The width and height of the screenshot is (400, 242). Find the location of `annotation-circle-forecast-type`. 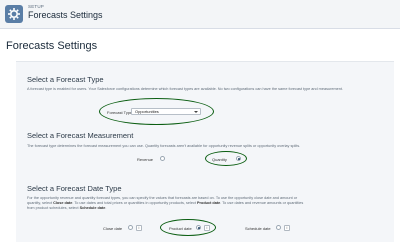

annotation-circle-forecast-type is located at coordinates (156, 111).